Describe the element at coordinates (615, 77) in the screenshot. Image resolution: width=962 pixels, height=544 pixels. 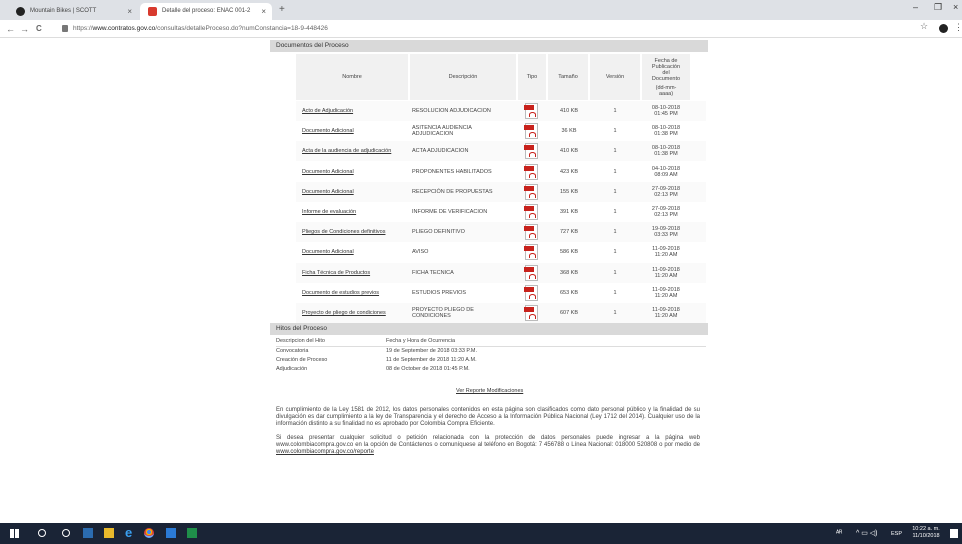
I see `col-version-header: Versión` at that location.